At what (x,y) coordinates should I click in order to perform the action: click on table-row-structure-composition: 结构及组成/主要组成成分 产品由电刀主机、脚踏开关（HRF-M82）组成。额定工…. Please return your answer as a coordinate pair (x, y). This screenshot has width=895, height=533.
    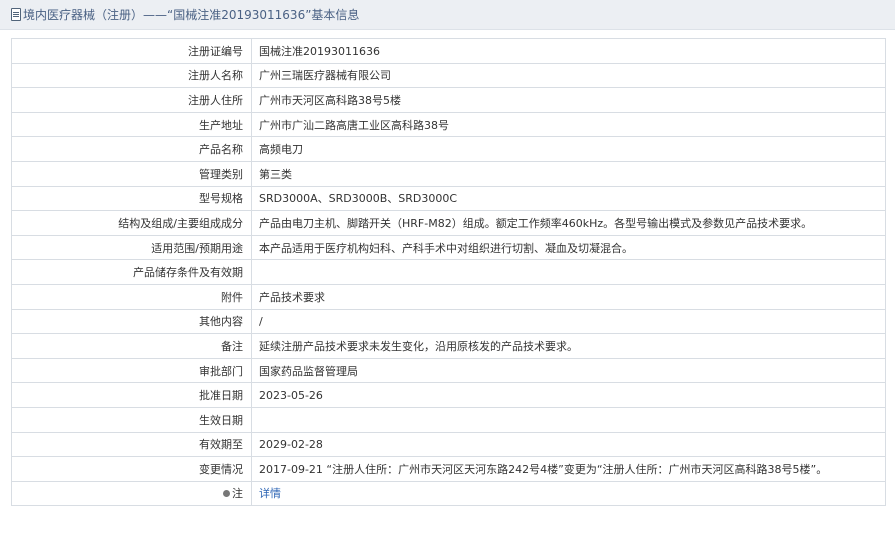
    Looking at the image, I should click on (448, 223).